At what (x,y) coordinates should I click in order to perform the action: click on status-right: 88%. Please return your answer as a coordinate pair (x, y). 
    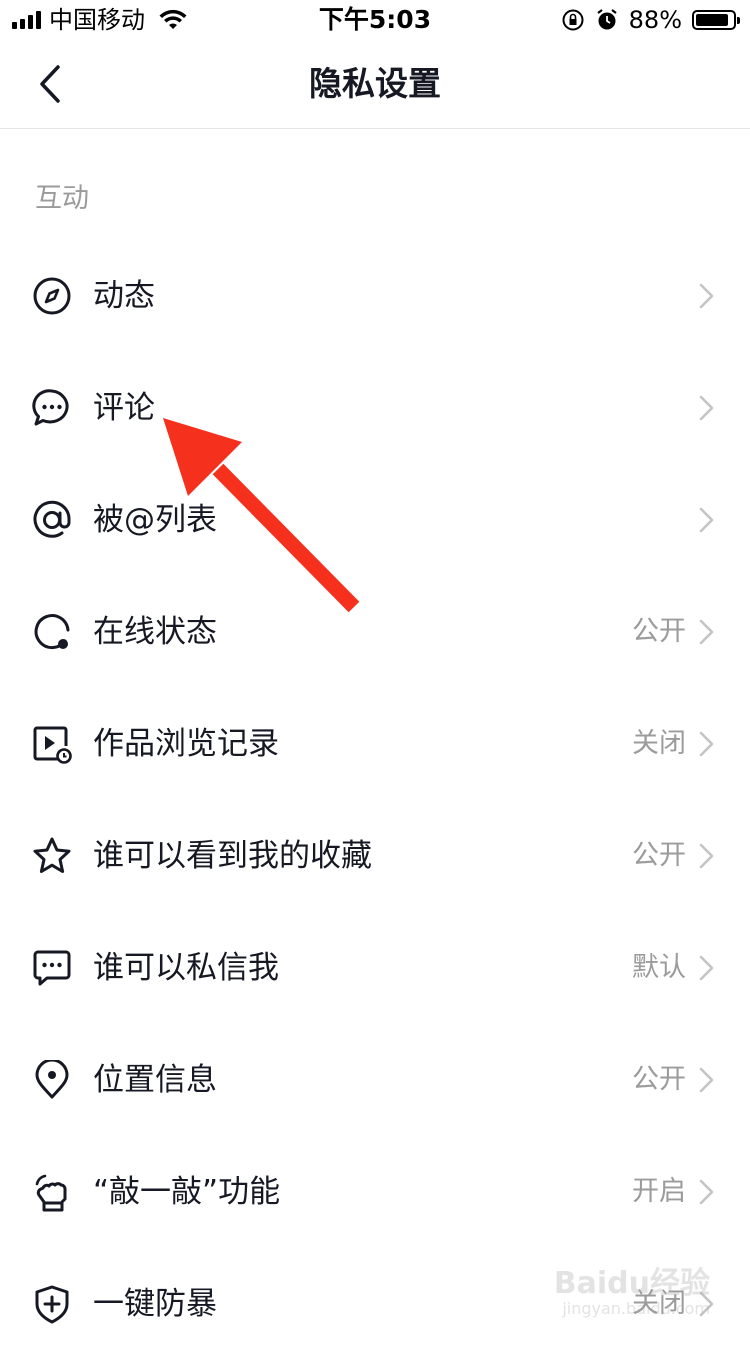
    Looking at the image, I should click on (650, 20).